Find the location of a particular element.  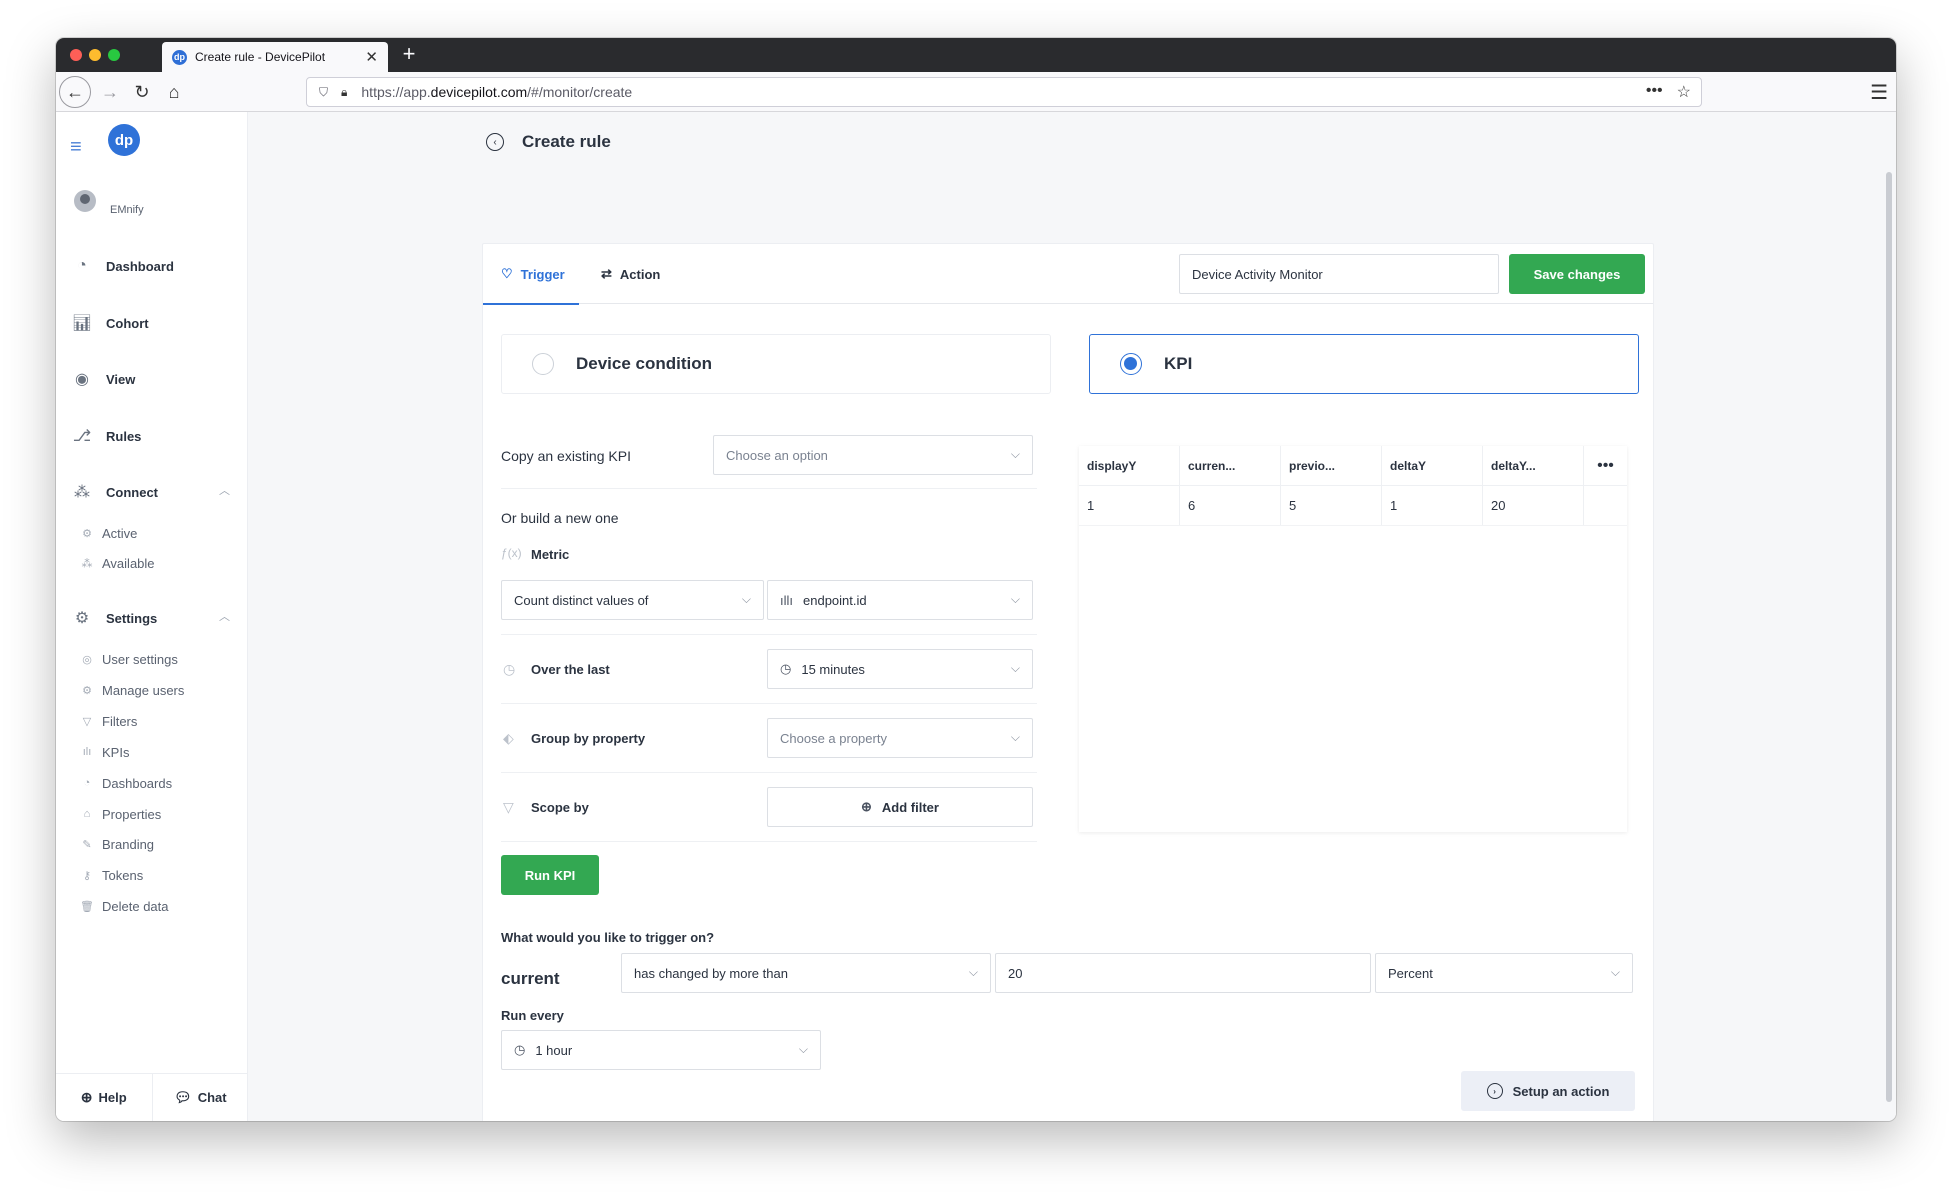

page-header: ‹ Create rule is located at coordinates (548, 142).